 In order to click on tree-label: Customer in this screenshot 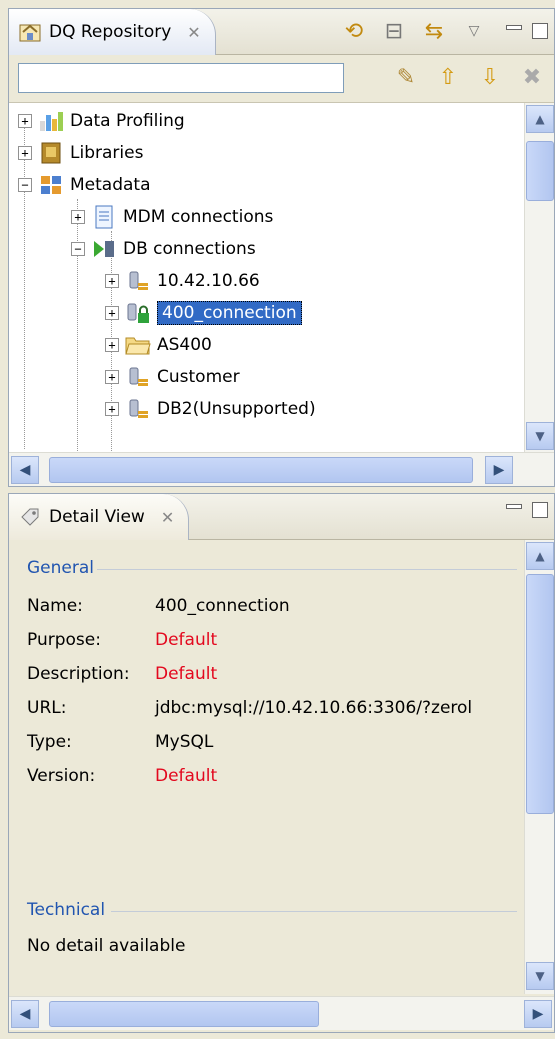, I will do `click(198, 377)`.